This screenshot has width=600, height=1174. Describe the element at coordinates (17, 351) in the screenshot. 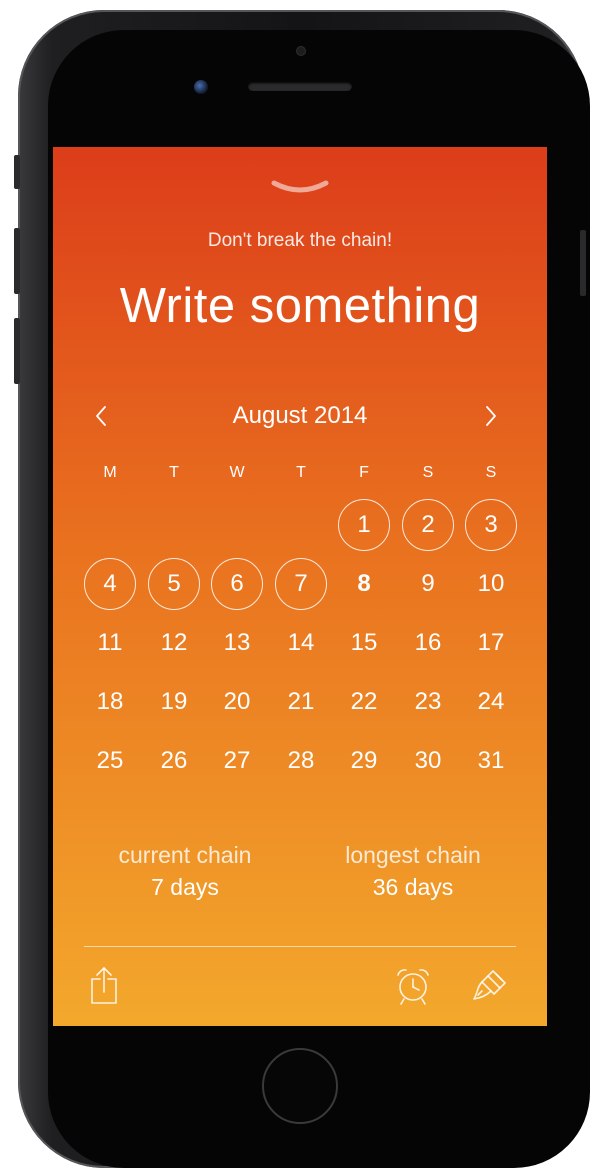

I see `volume-down-button` at that location.